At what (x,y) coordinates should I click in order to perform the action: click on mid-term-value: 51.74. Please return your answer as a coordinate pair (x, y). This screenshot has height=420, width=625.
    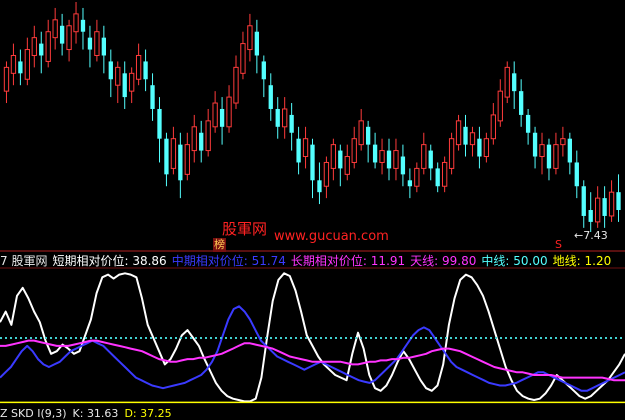
    Looking at the image, I should click on (268, 260).